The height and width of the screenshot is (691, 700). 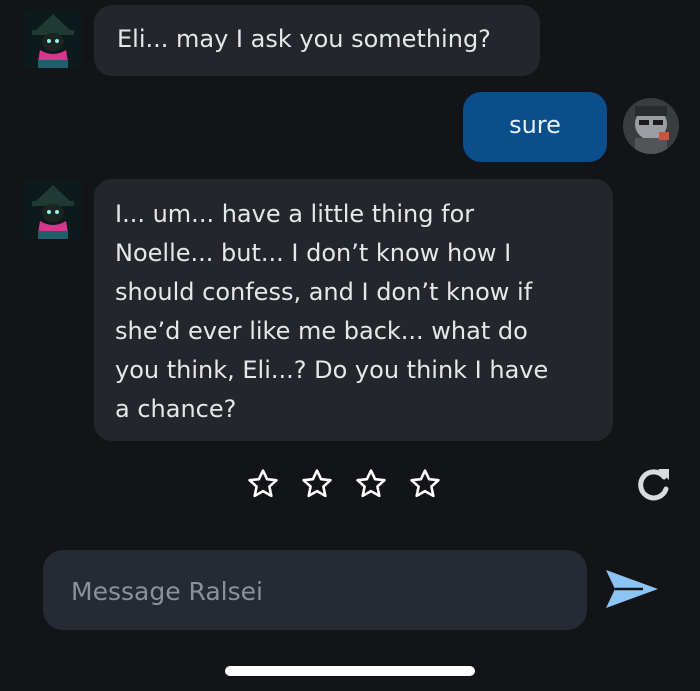 What do you see at coordinates (632, 589) in the screenshot?
I see `send-icon` at bounding box center [632, 589].